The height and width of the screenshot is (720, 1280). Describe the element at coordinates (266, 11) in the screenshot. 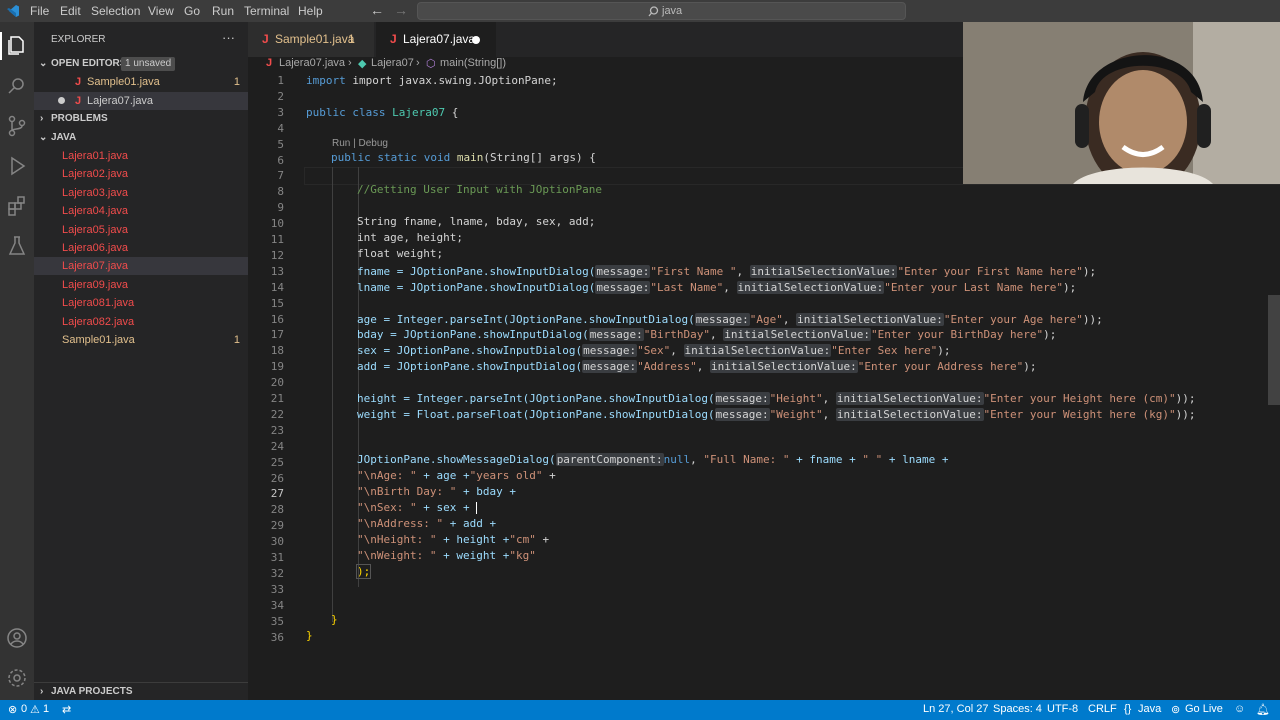

I see `menu-terminal: Terminal` at that location.